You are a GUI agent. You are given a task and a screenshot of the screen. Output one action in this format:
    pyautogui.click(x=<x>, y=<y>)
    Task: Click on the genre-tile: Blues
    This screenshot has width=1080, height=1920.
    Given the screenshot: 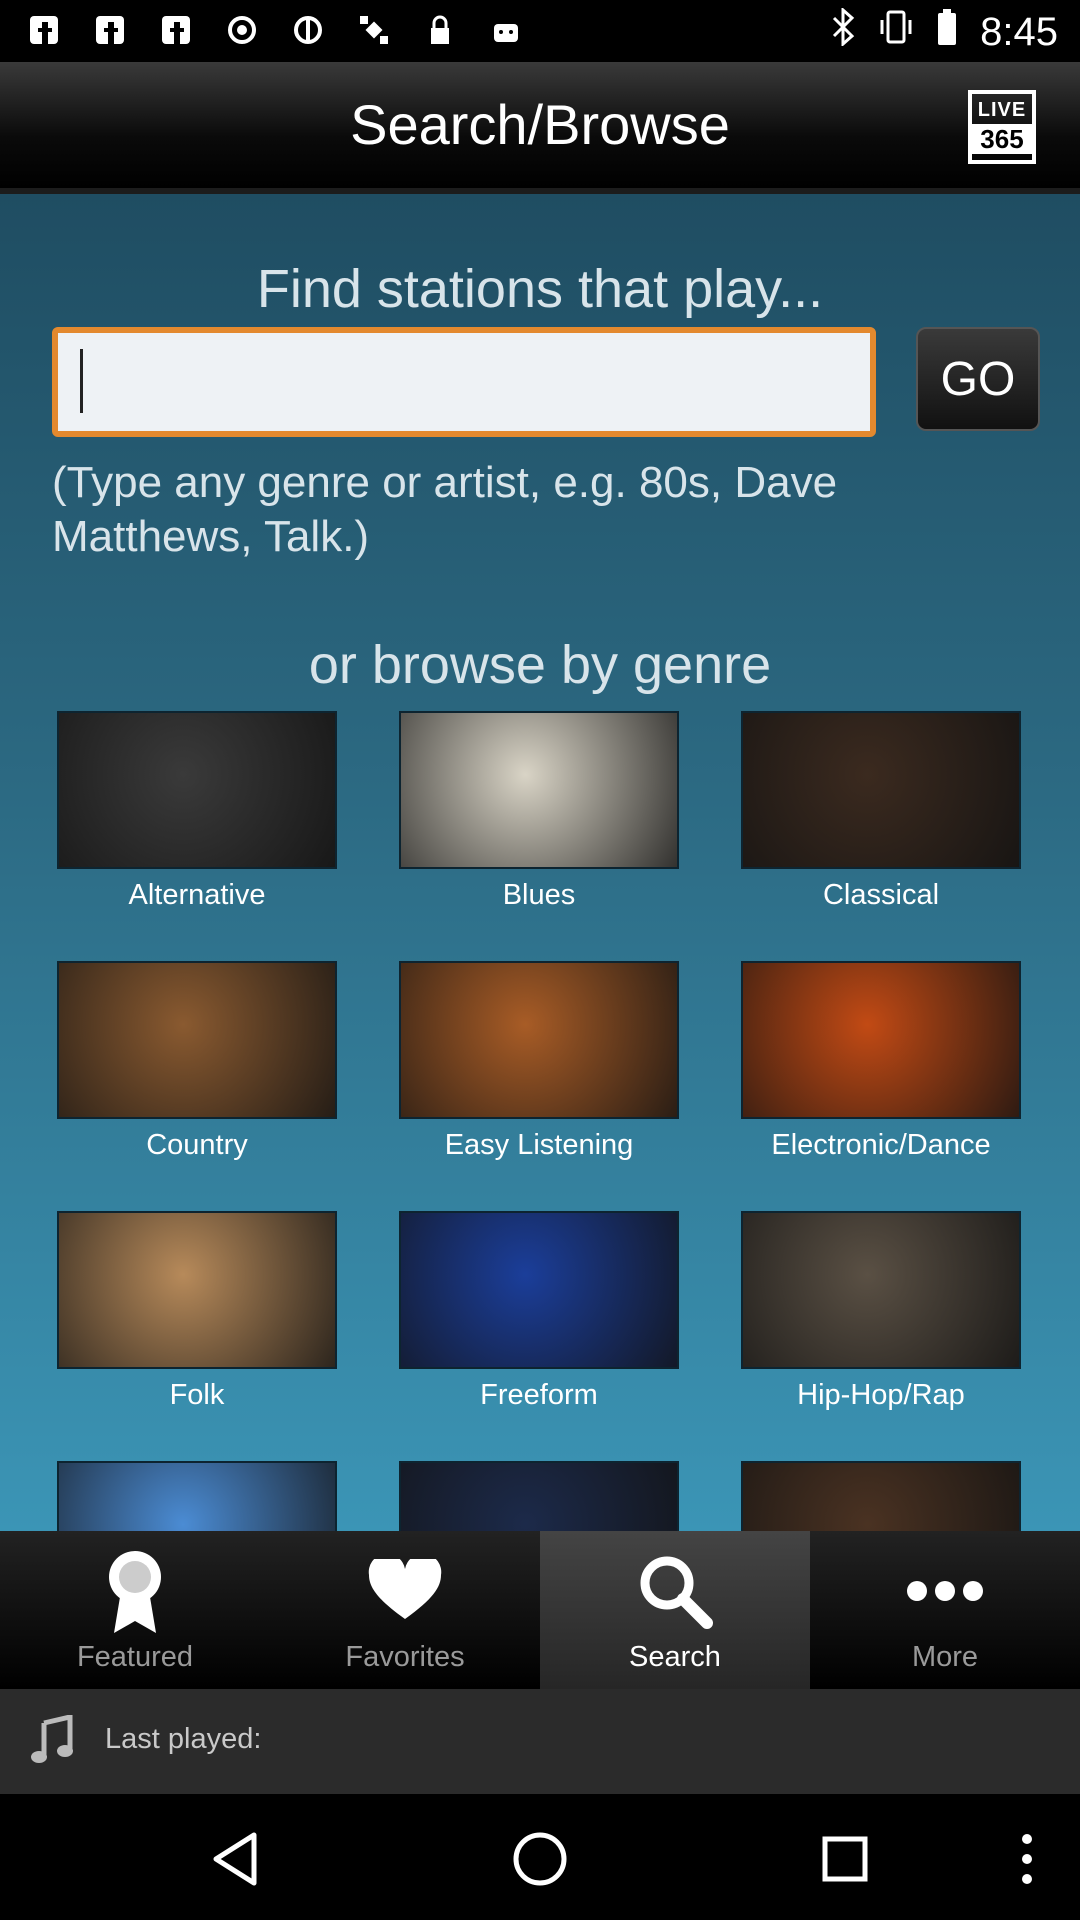 What is the action you would take?
    pyautogui.click(x=539, y=811)
    